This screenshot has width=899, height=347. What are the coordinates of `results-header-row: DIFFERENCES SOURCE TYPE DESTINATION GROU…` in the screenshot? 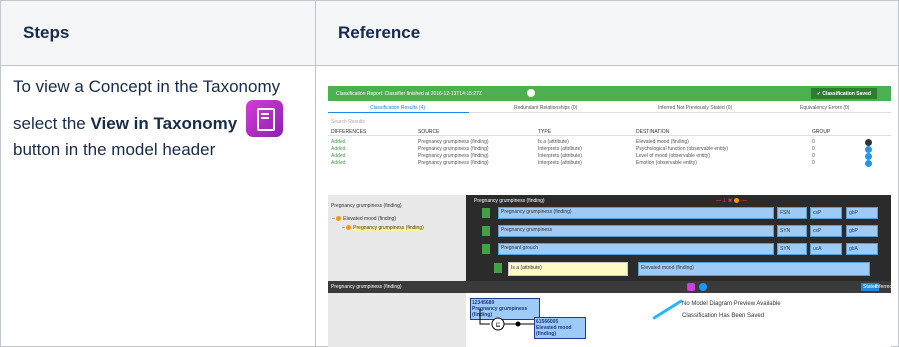 It's located at (609, 132).